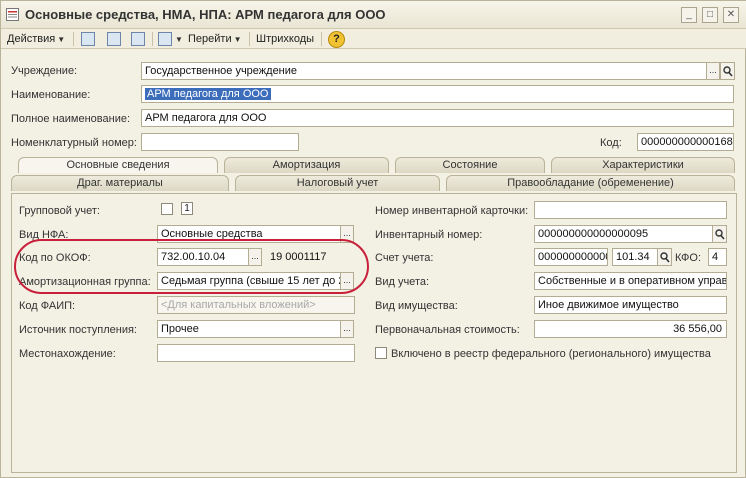 Image resolution: width=746 pixels, height=478 pixels. Describe the element at coordinates (731, 15) in the screenshot. I see `close-button: ✕` at that location.